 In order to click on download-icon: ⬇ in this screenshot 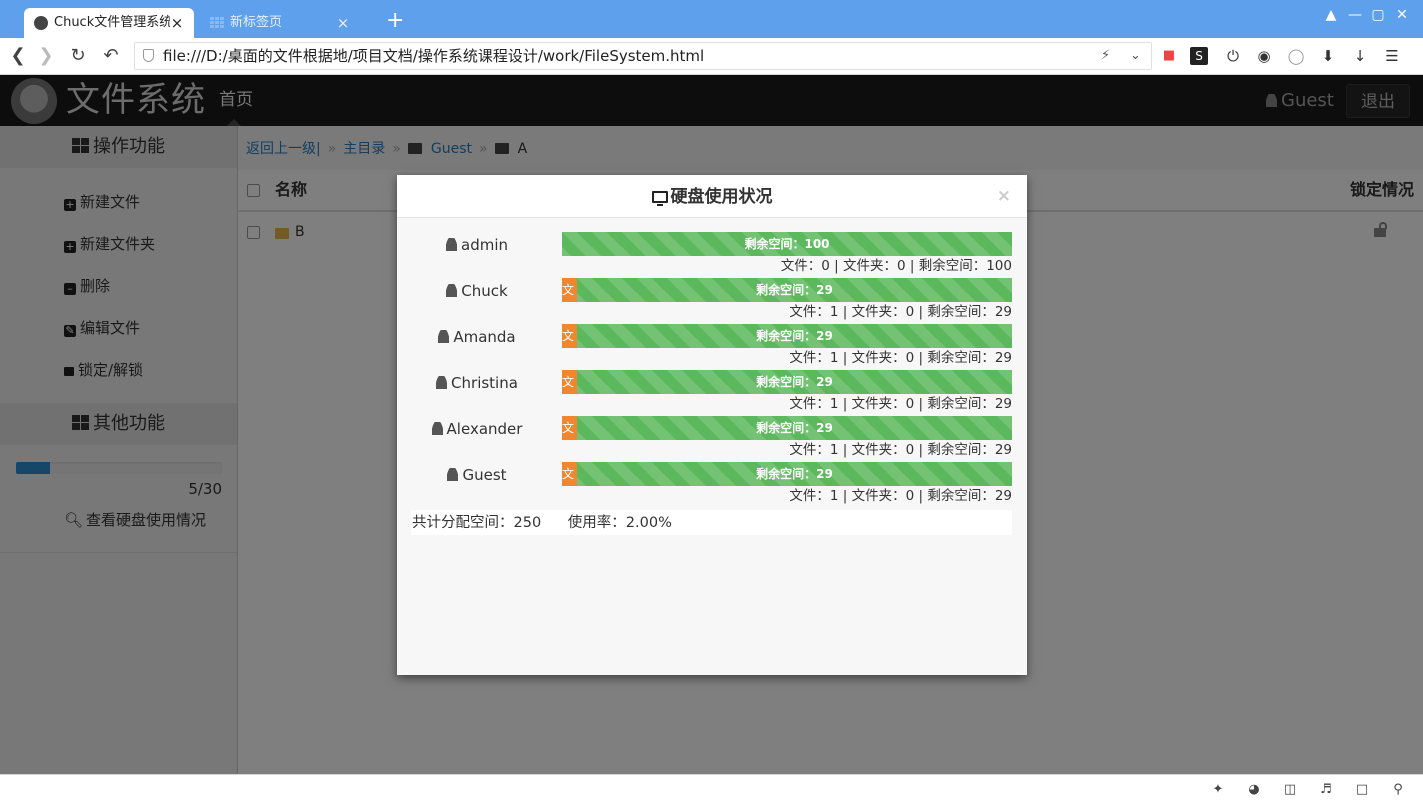, I will do `click(1328, 56)`.